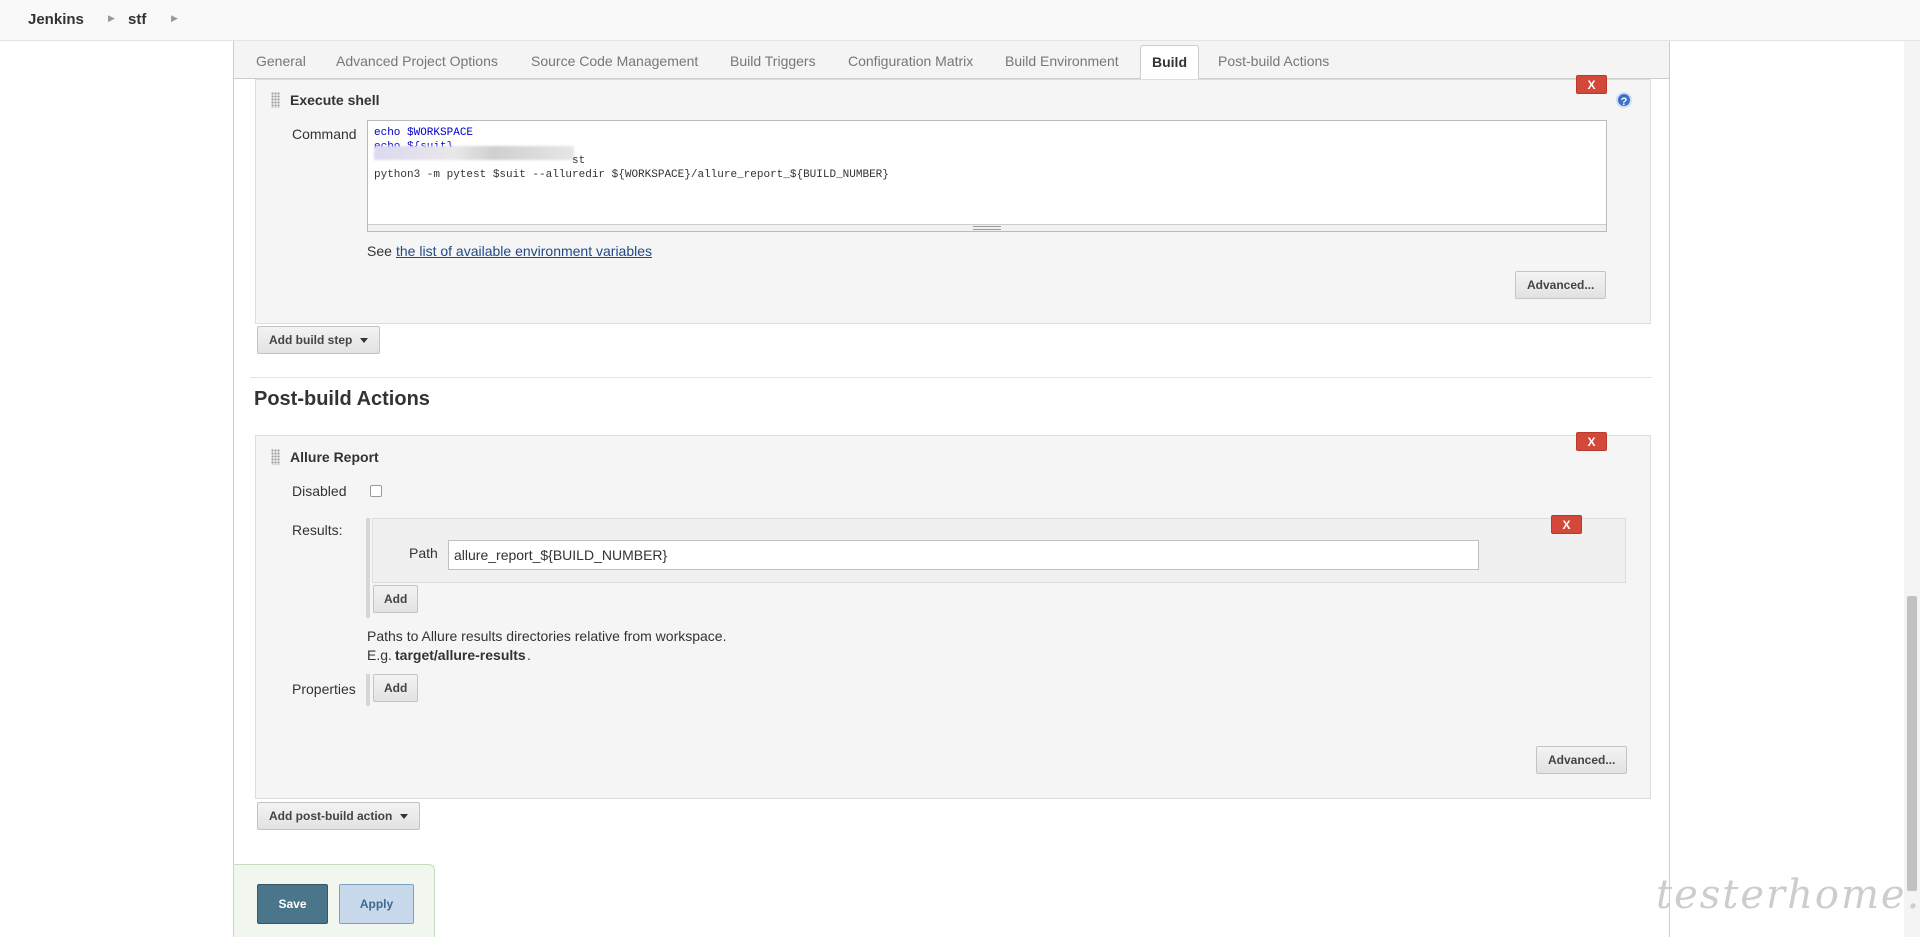  I want to click on add-property-button: Add, so click(396, 688).